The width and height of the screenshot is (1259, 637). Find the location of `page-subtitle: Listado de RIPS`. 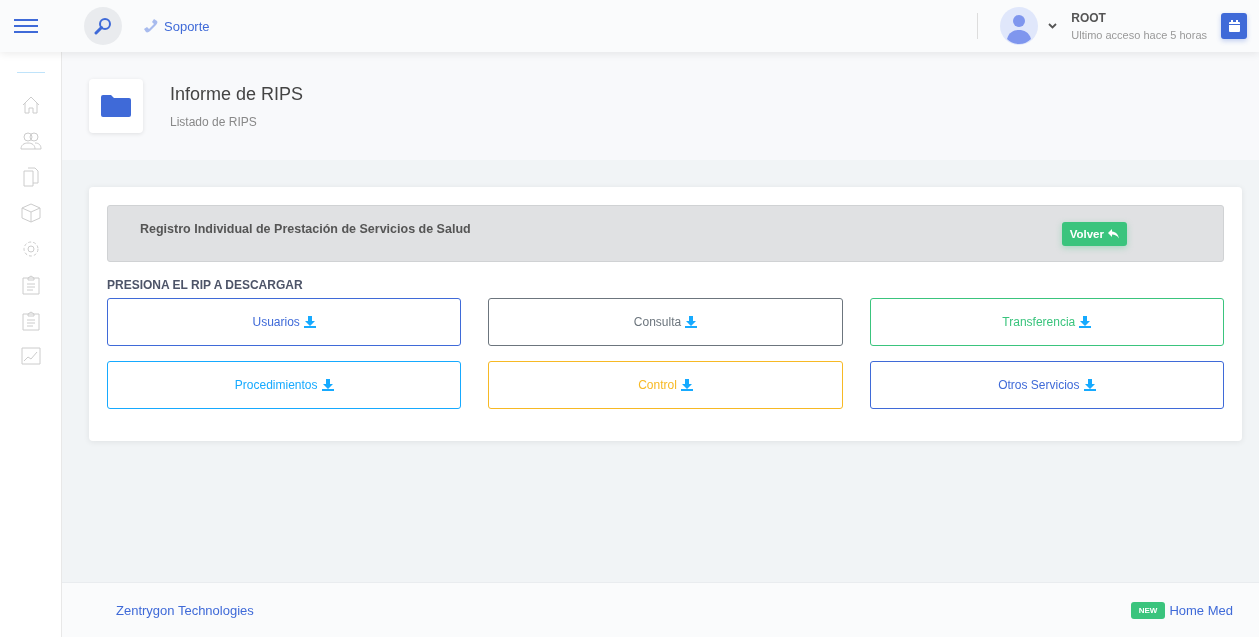

page-subtitle: Listado de RIPS is located at coordinates (214, 121).